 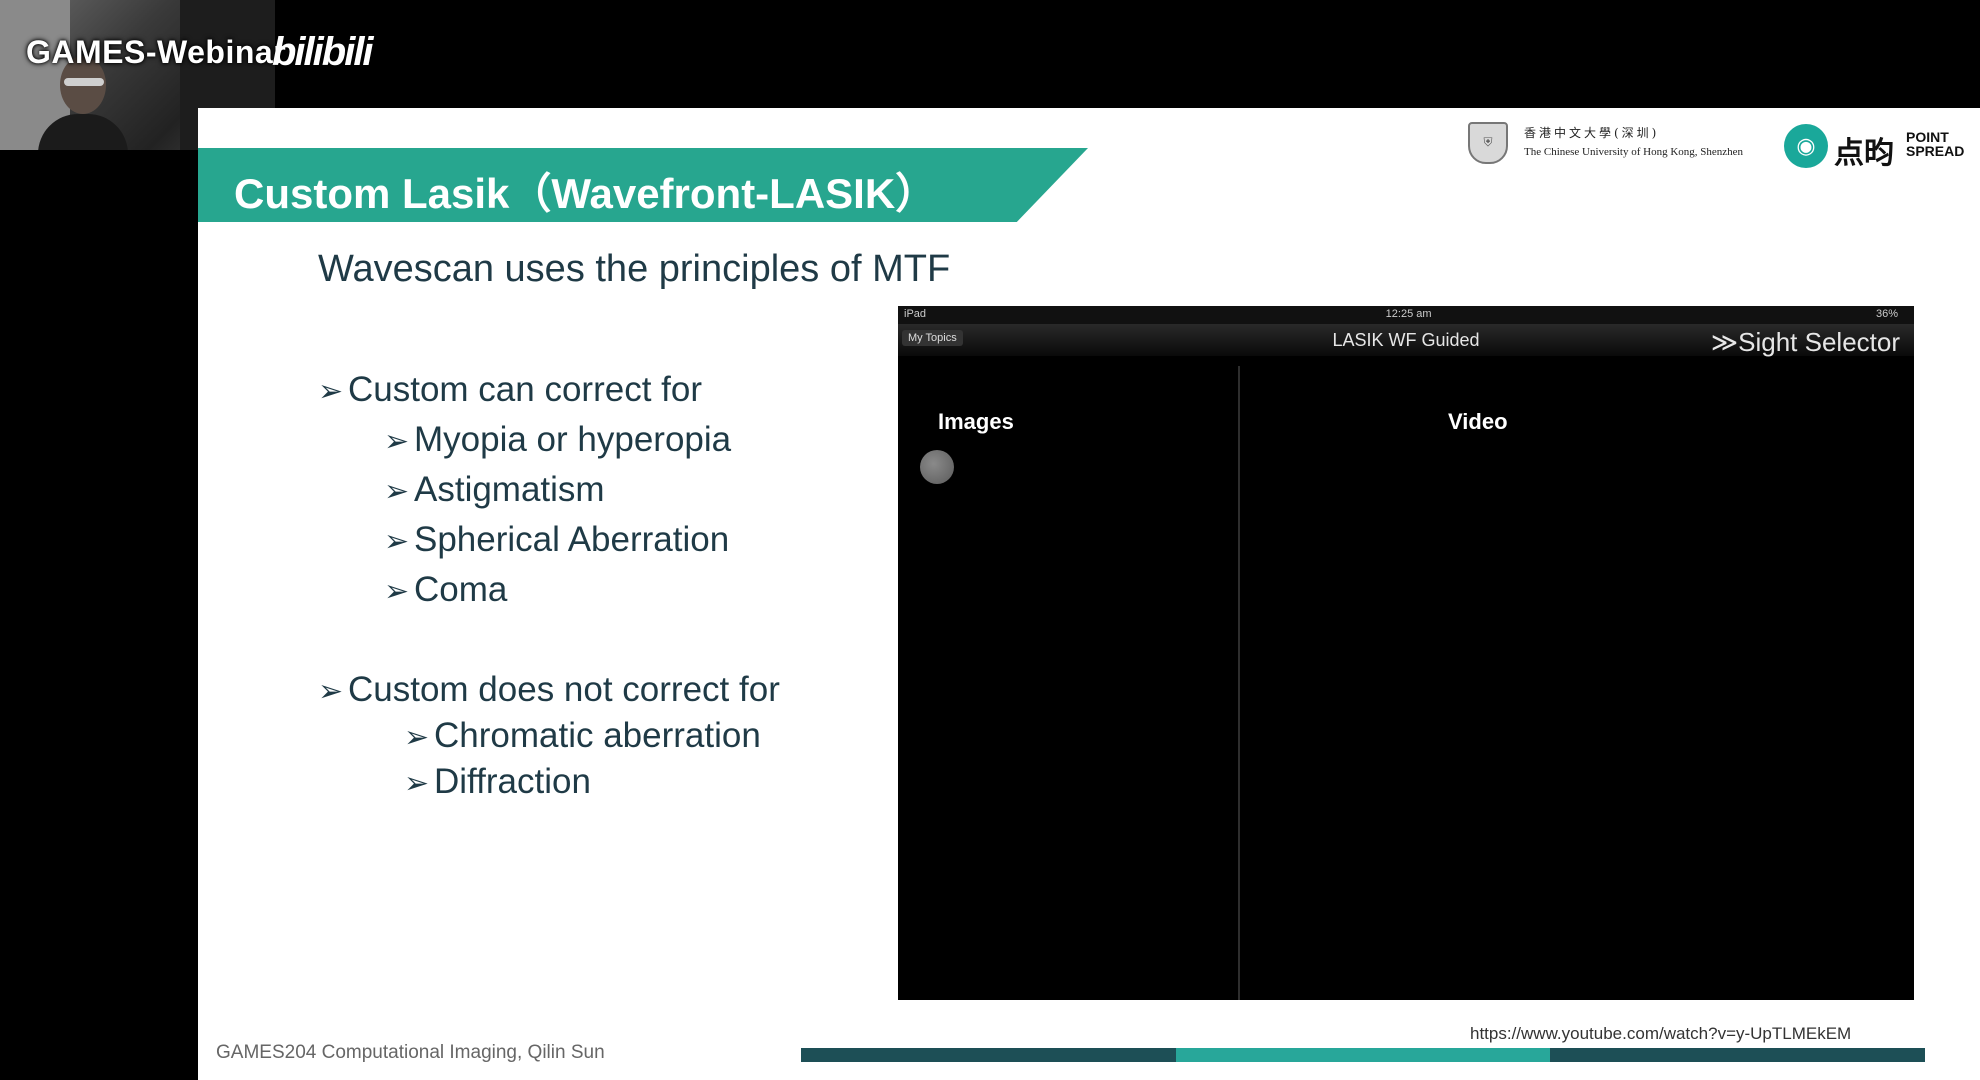 What do you see at coordinates (1806, 146) in the screenshot?
I see `pointspread-logo-icon: ◉` at bounding box center [1806, 146].